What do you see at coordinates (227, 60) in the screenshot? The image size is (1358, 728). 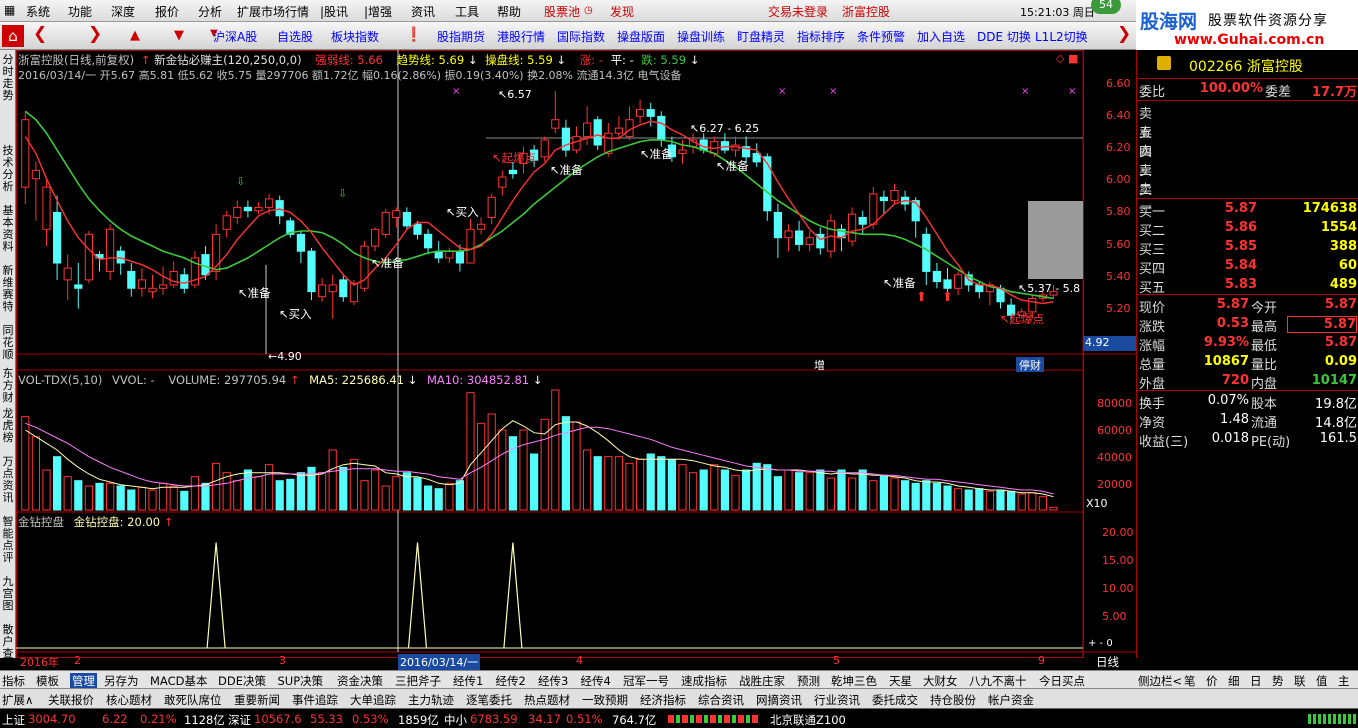 I see `formula-name: 新金钻必赚主(120,250,0,0)` at bounding box center [227, 60].